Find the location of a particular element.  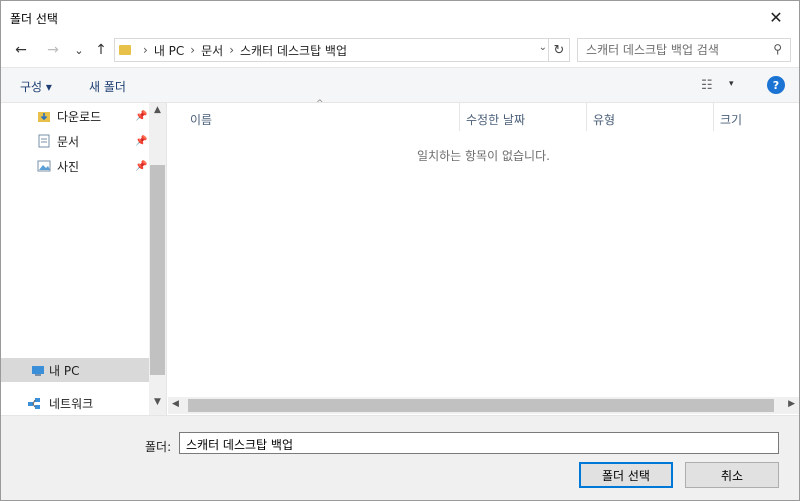

breadcrumb-current-folder: 스캐터 데스크탑 백업 is located at coordinates (293, 50).